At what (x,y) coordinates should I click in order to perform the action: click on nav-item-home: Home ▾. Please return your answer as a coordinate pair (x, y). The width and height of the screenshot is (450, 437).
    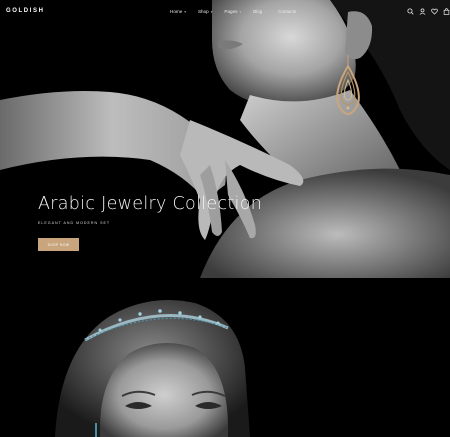
    Looking at the image, I should click on (178, 11).